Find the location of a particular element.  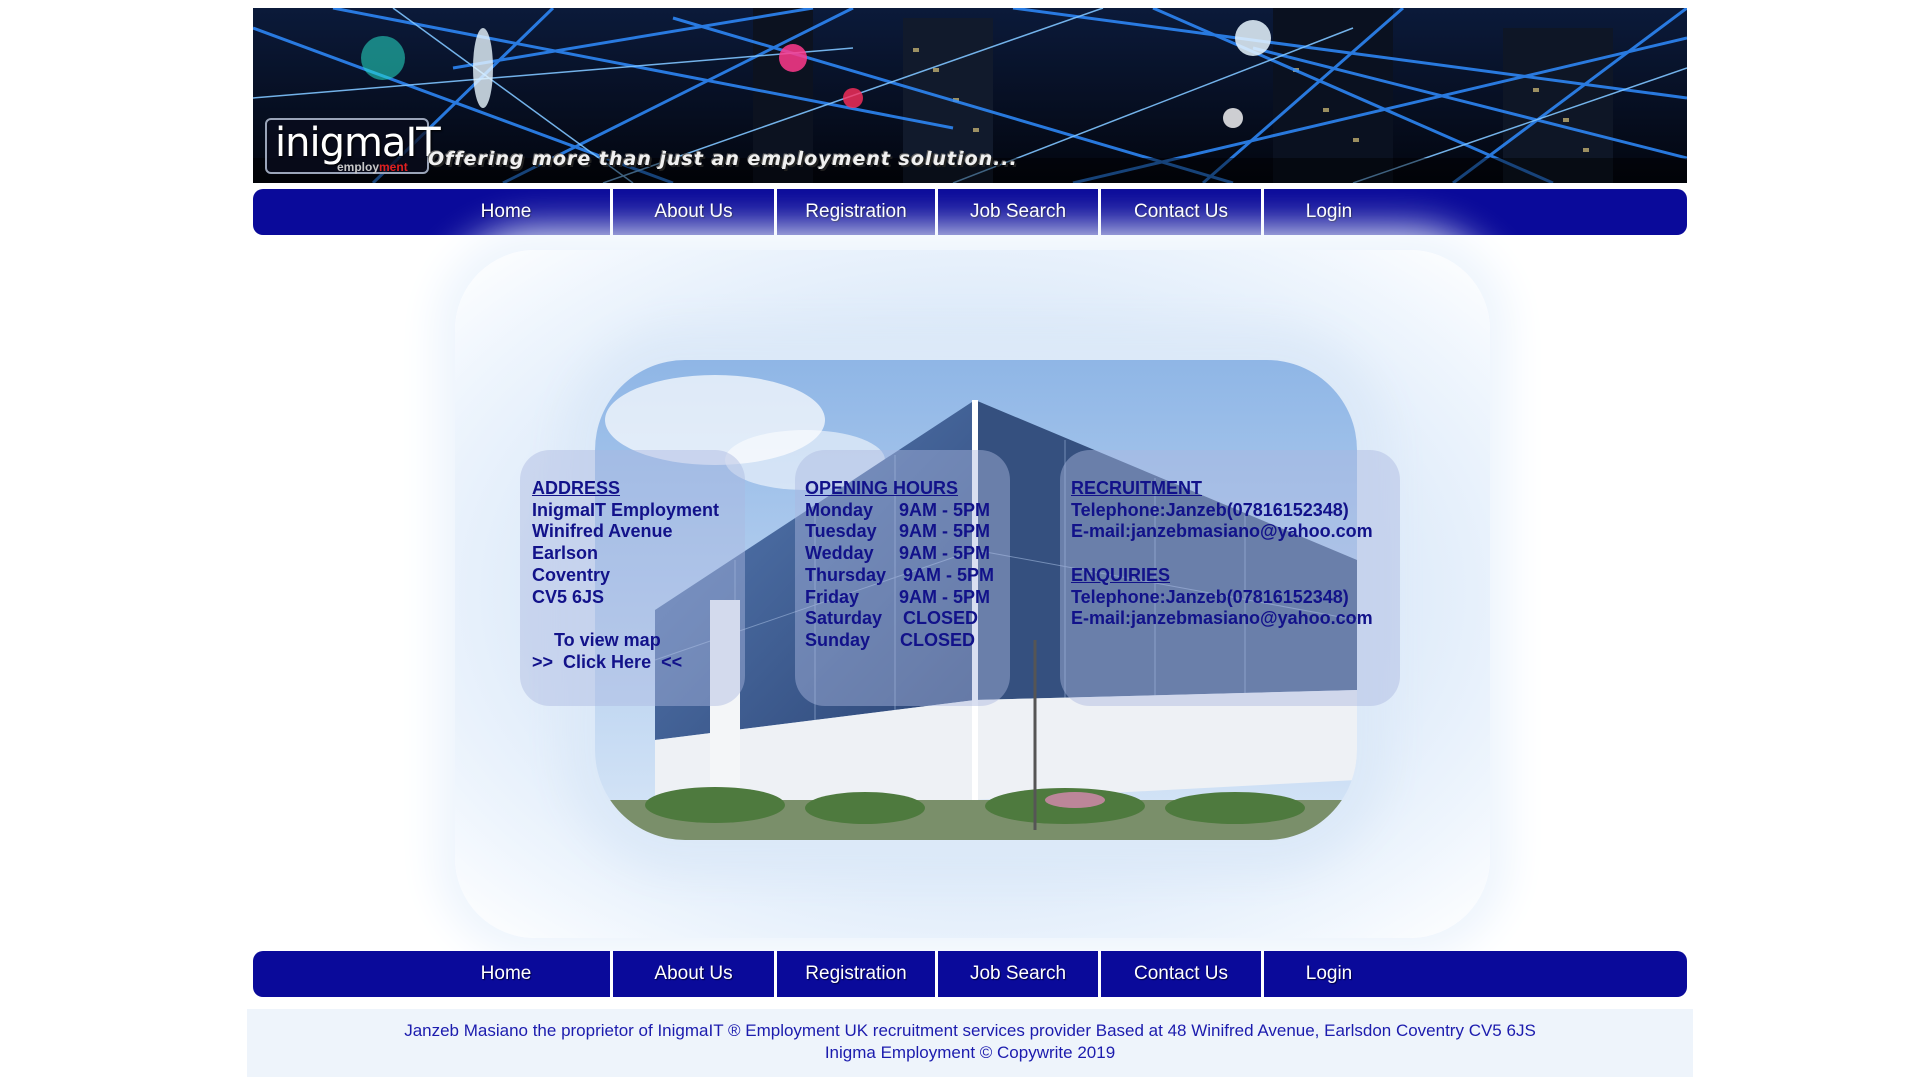

footer-copyright: Inigma Employment © Copywrite 2019 is located at coordinates (970, 1052).